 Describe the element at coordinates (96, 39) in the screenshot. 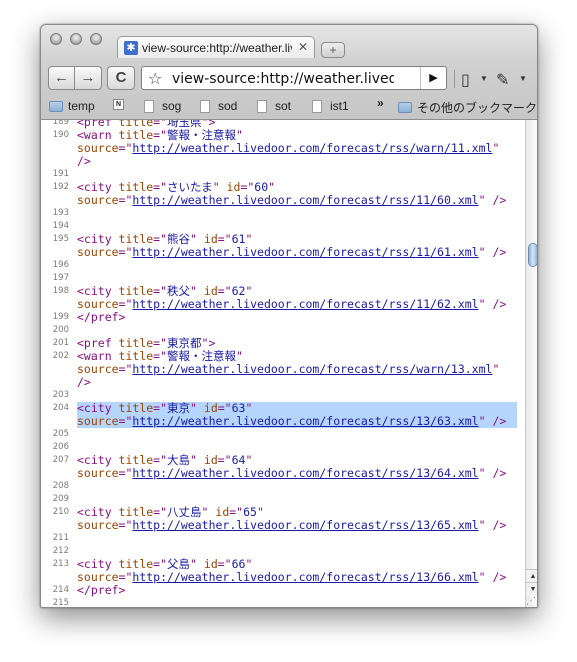

I see `zoom-window-button` at that location.